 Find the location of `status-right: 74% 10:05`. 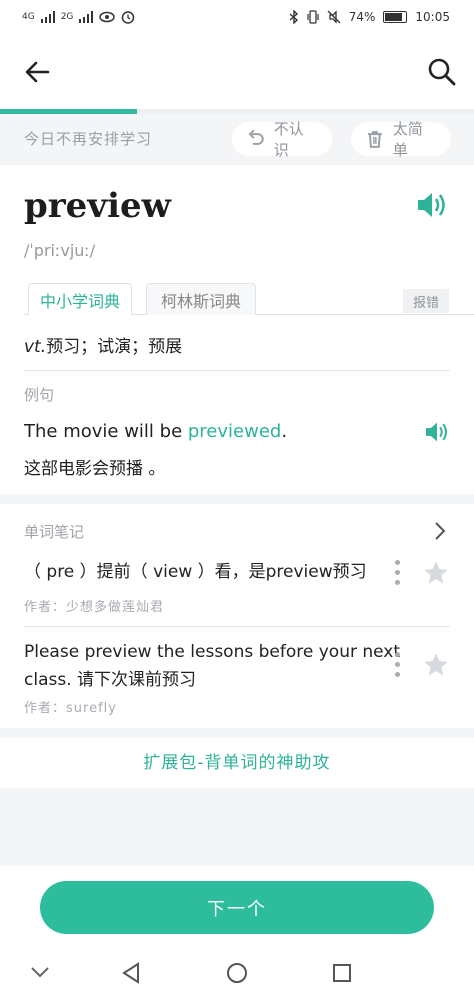

status-right: 74% 10:05 is located at coordinates (369, 17).